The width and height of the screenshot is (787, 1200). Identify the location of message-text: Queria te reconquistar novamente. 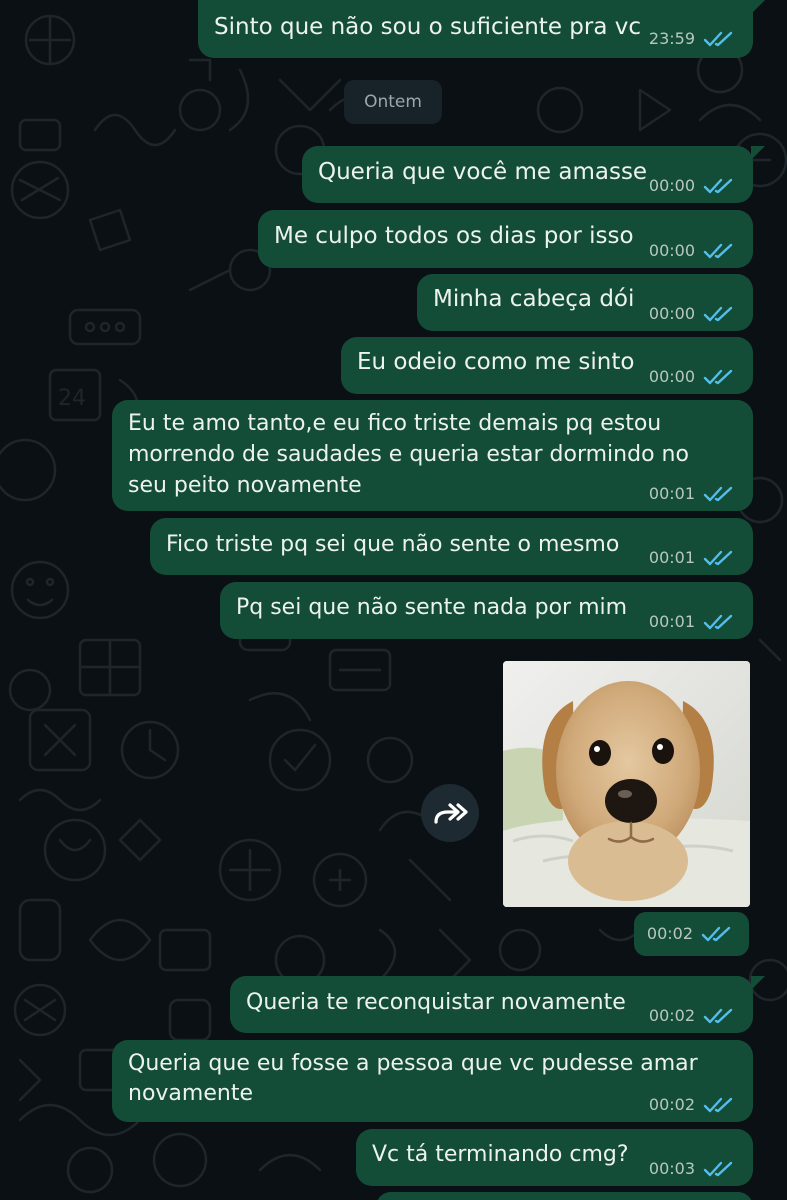
(436, 1002).